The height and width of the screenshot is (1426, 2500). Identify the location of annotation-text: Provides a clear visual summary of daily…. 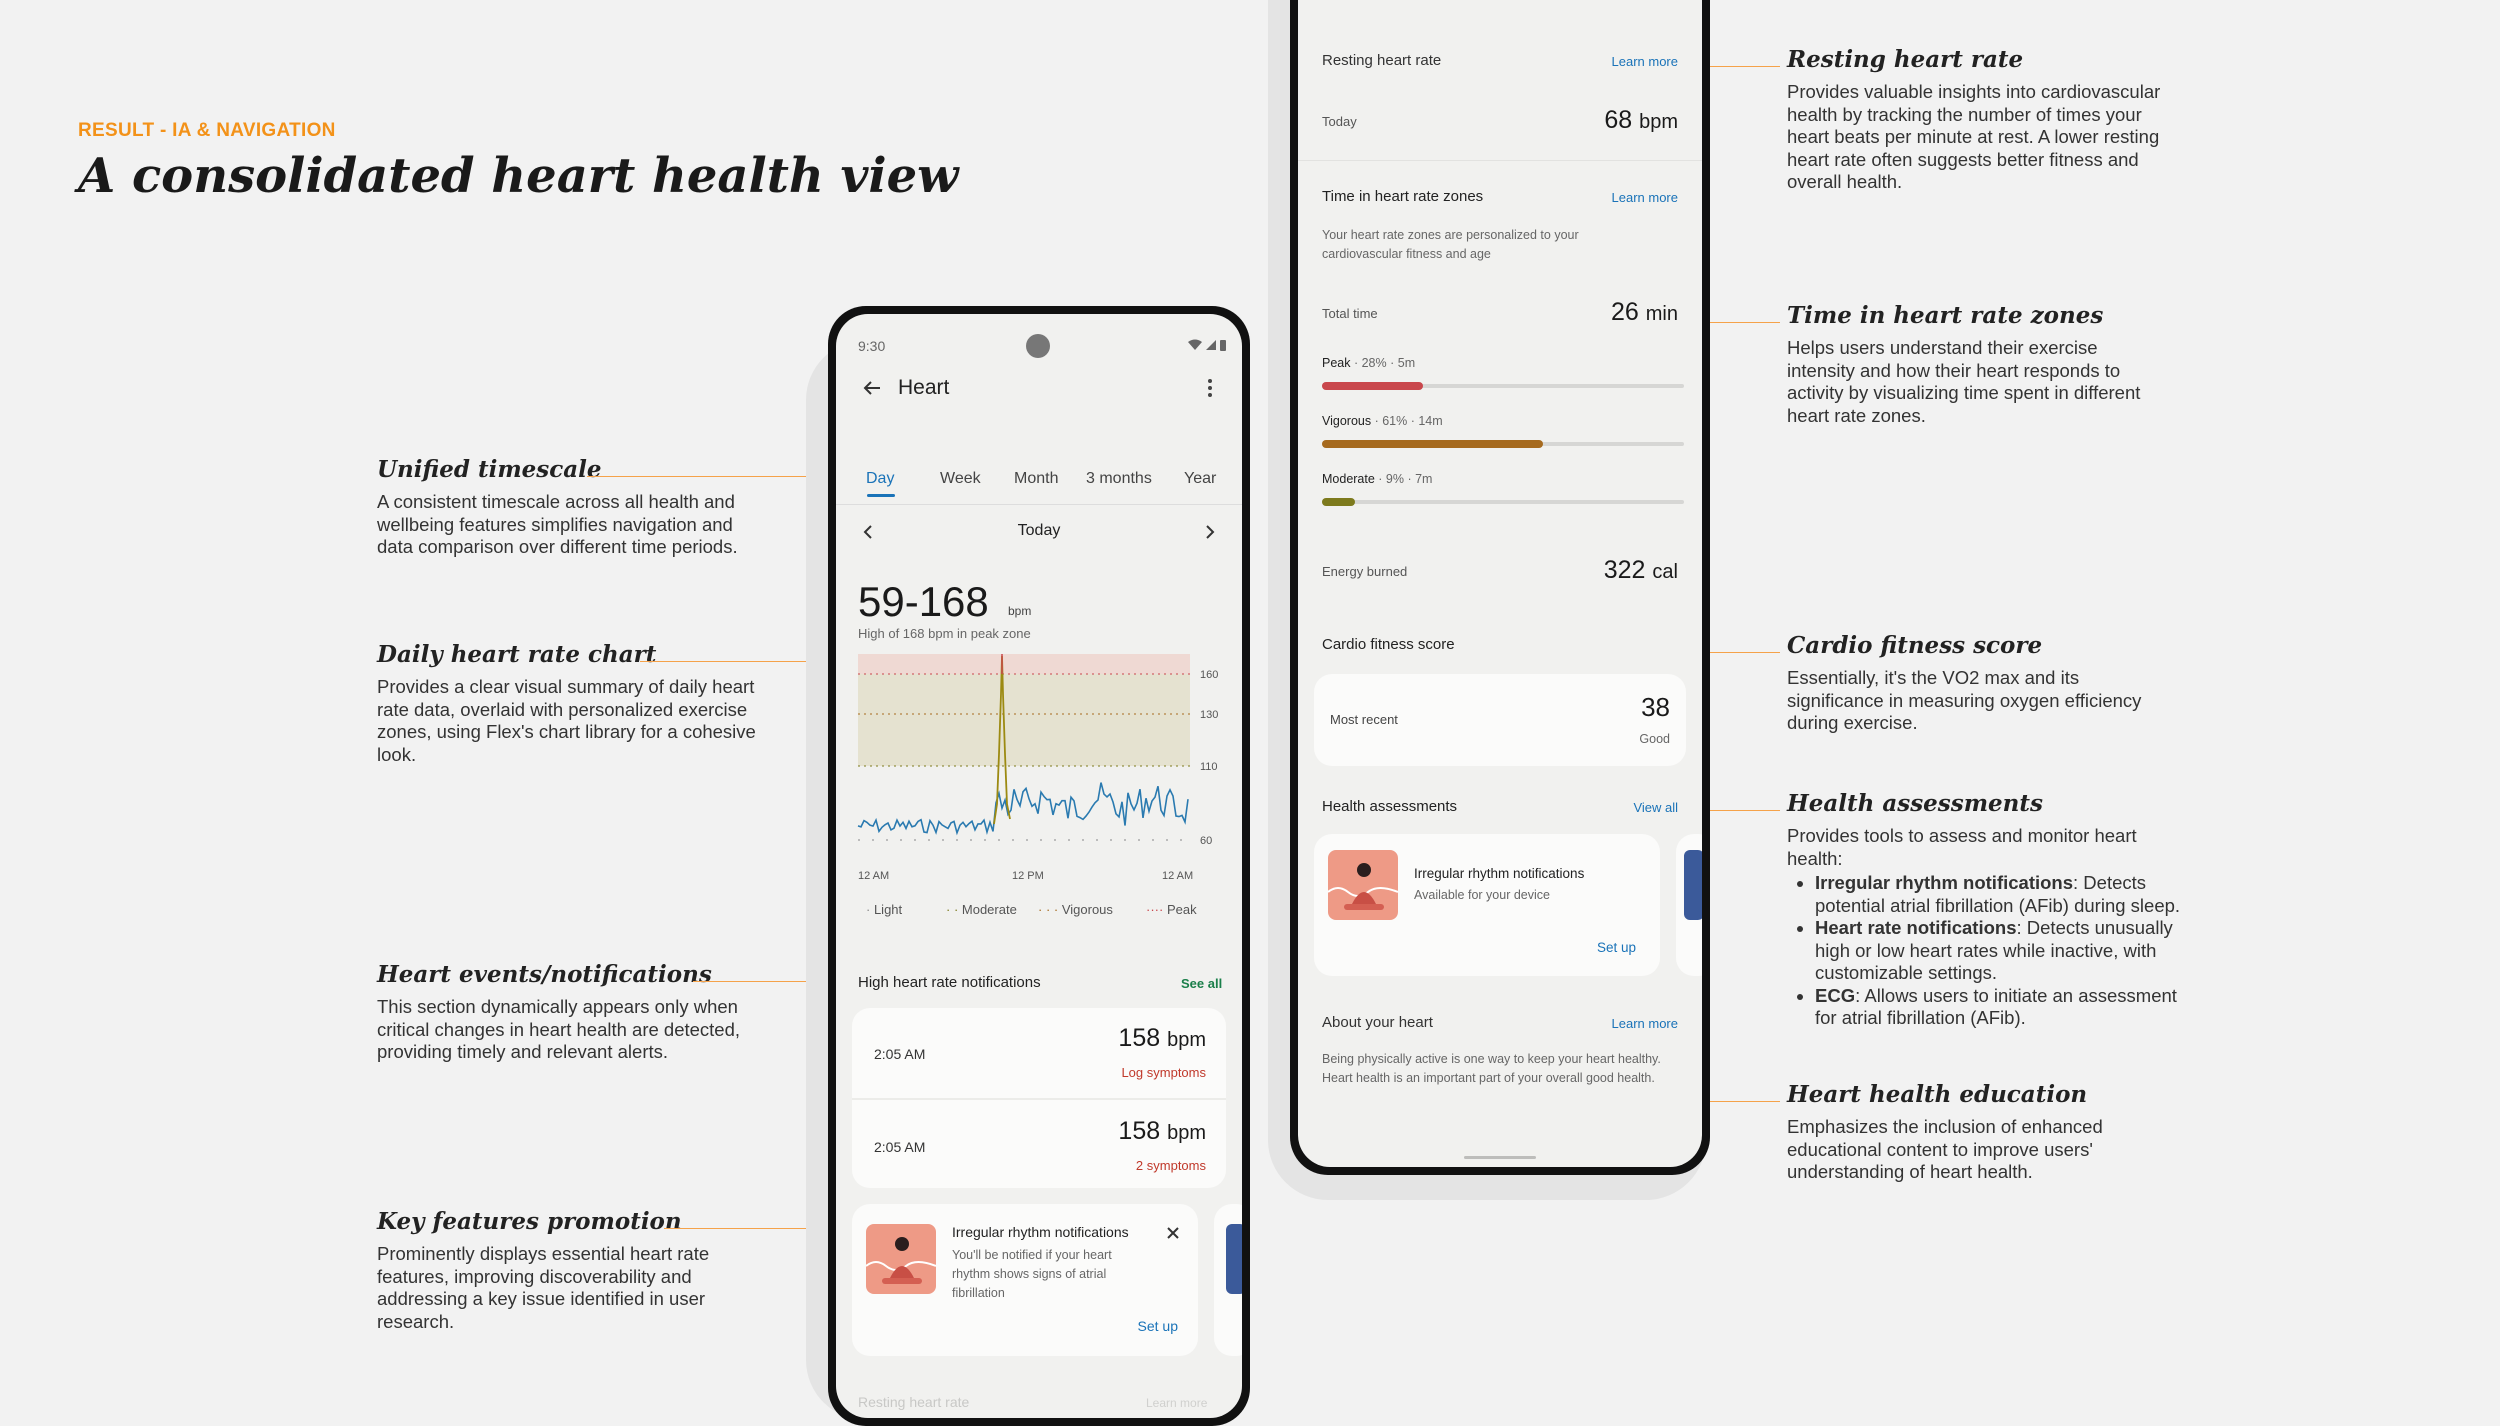
(566, 720).